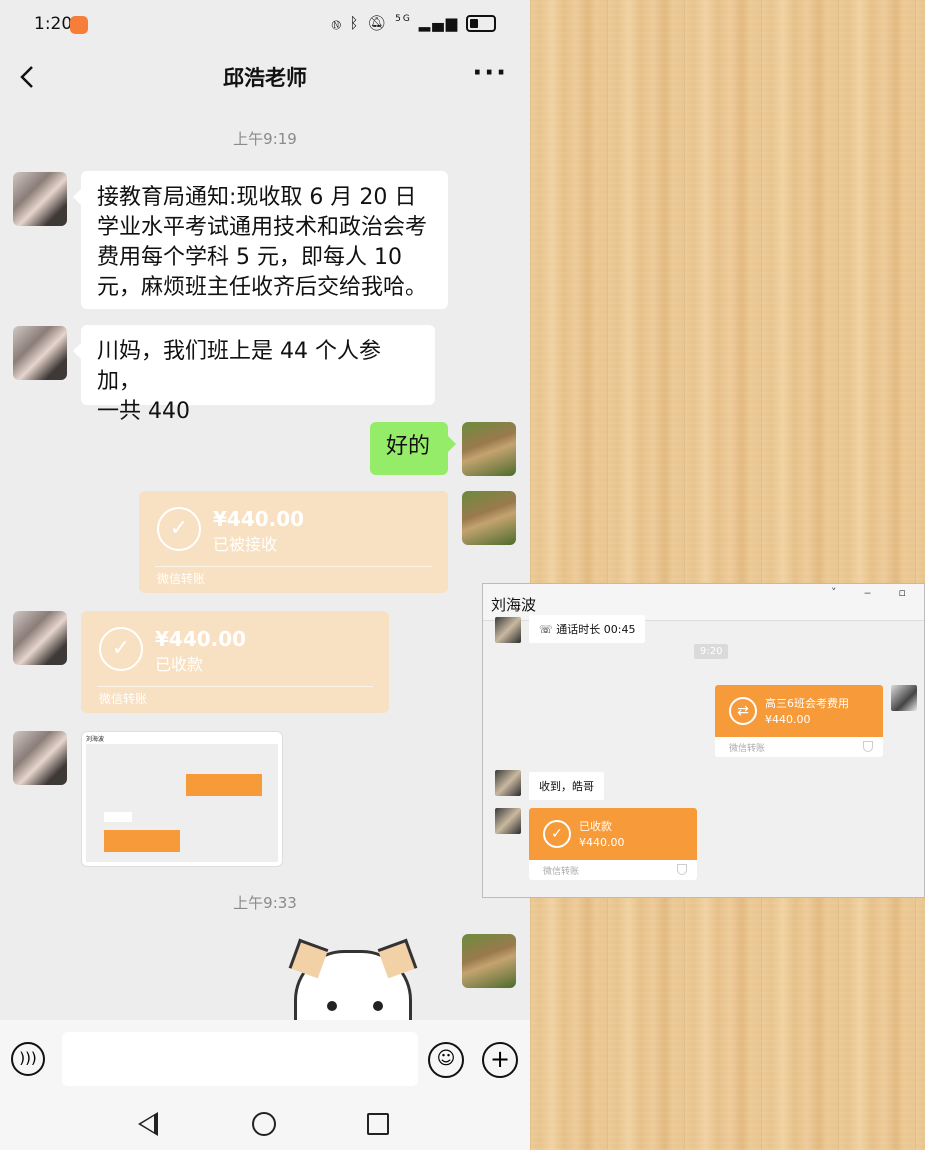 The image size is (925, 1150). Describe the element at coordinates (265, 139) in the screenshot. I see `timestamp: 上午9:19` at that location.